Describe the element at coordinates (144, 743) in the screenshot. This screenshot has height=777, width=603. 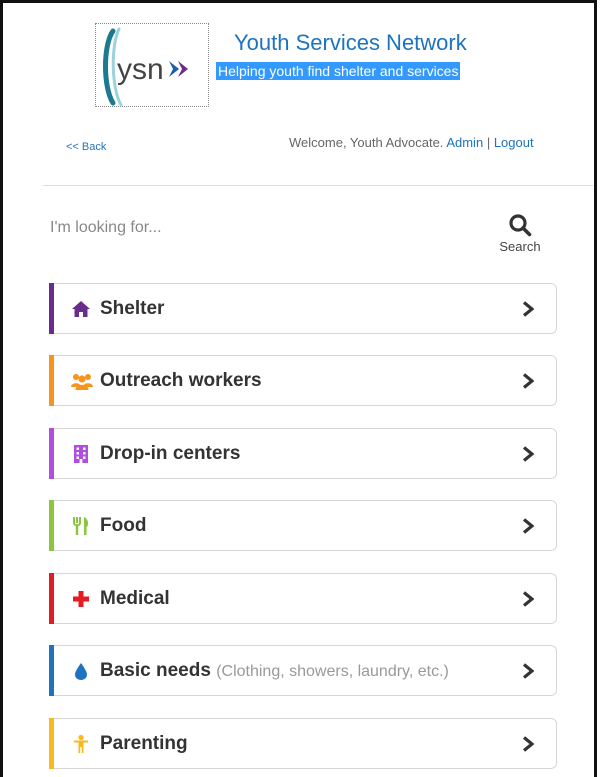
I see `category-label: Parenting` at that location.